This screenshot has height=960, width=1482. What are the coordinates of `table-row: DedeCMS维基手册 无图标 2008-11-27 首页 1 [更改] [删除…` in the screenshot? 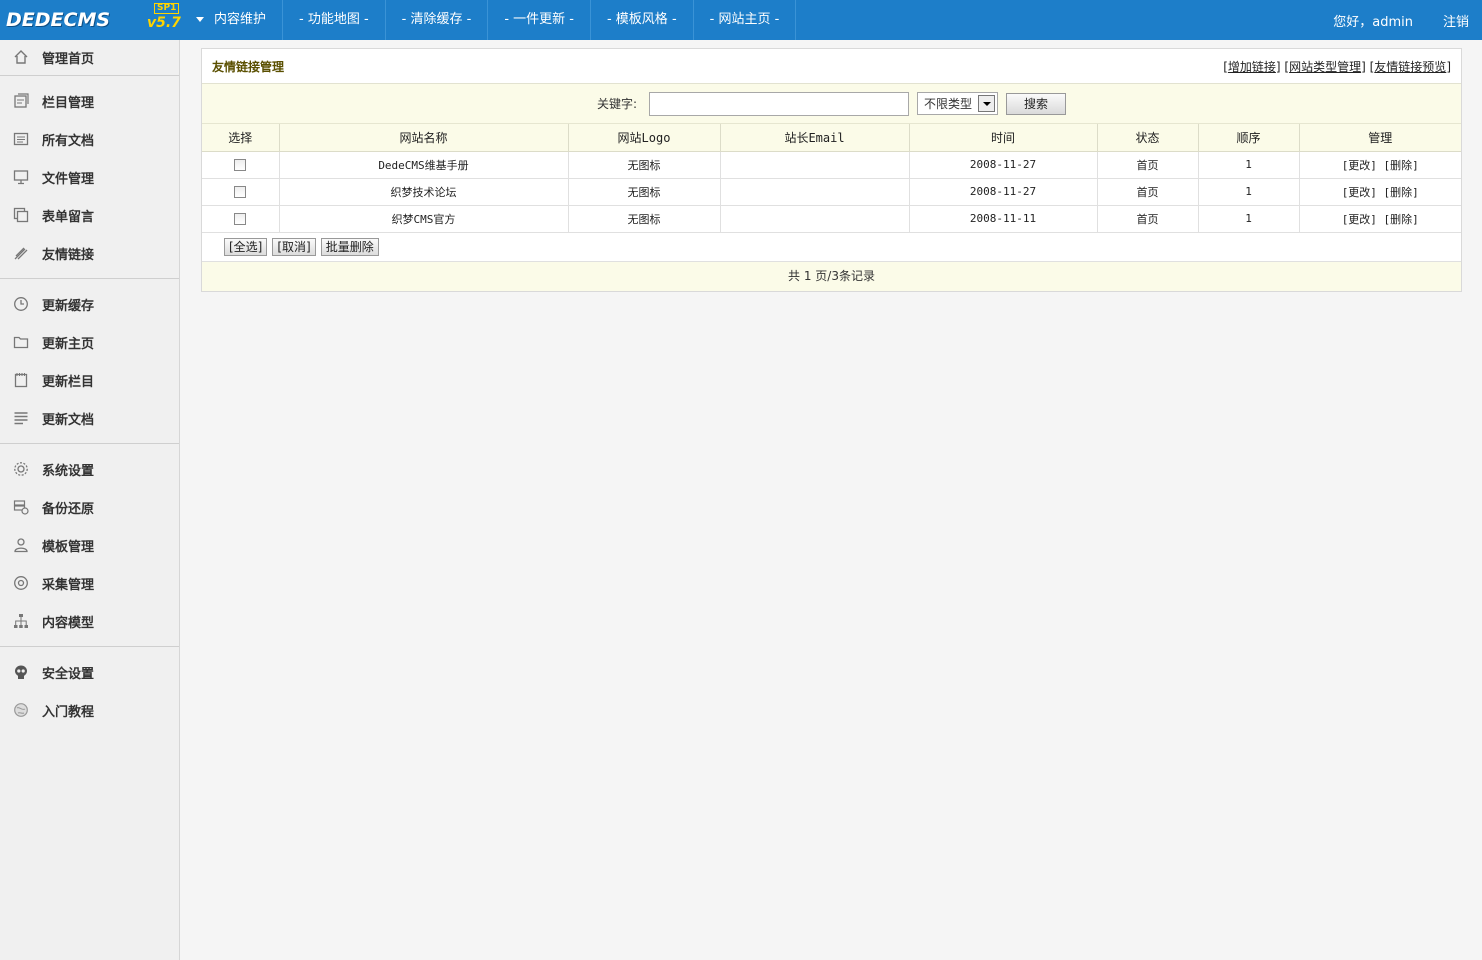 It's located at (831, 165).